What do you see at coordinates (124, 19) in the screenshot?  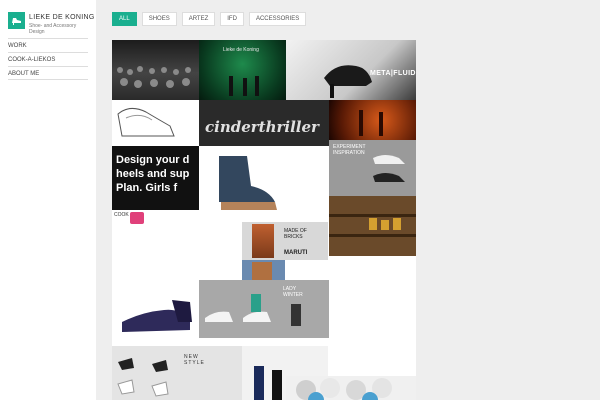 I see `filter-all: ALL` at bounding box center [124, 19].